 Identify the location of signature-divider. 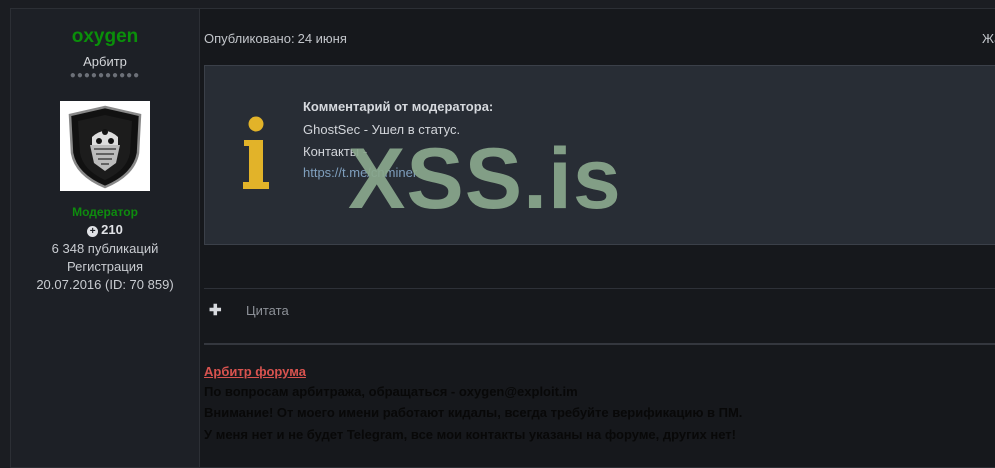
(599, 344).